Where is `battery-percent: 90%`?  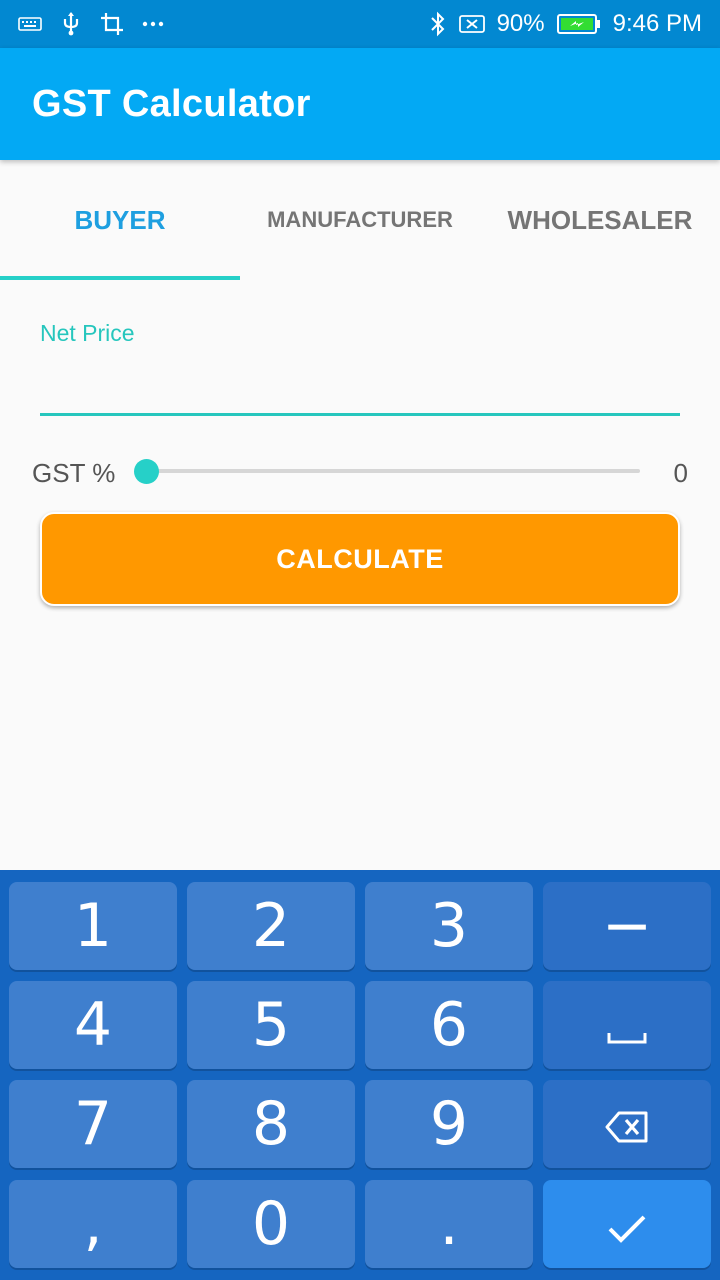 battery-percent: 90% is located at coordinates (520, 23).